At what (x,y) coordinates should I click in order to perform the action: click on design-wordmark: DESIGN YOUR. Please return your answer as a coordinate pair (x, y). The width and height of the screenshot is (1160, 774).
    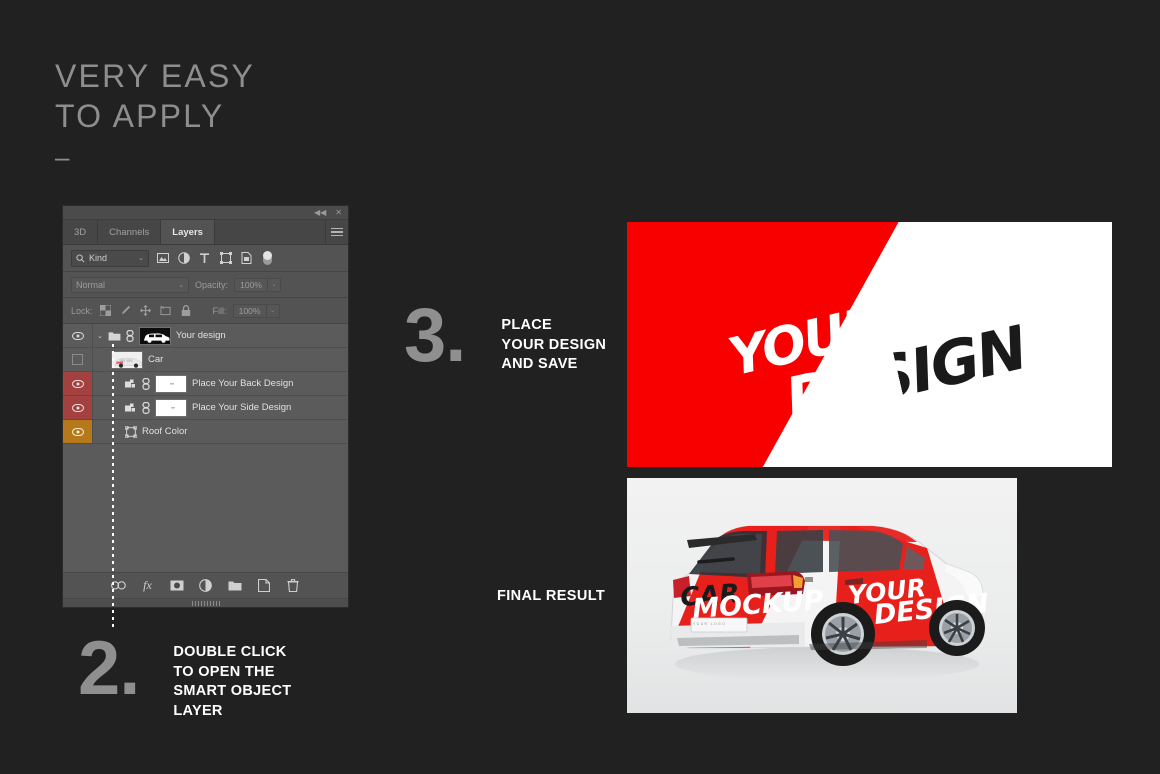
    Looking at the image, I should click on (869, 344).